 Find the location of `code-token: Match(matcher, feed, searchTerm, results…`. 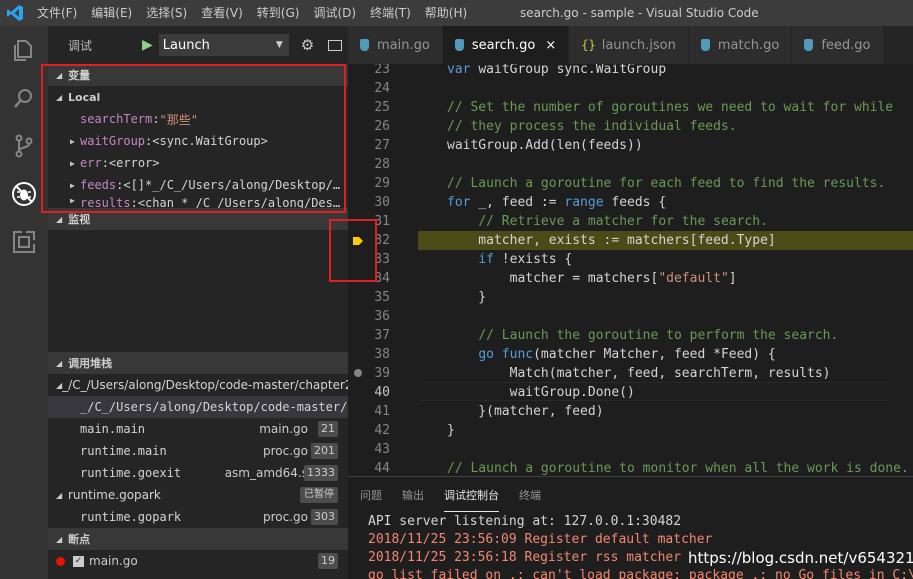

code-token: Match(matcher, feed, searchTerm, results… is located at coordinates (639, 373).